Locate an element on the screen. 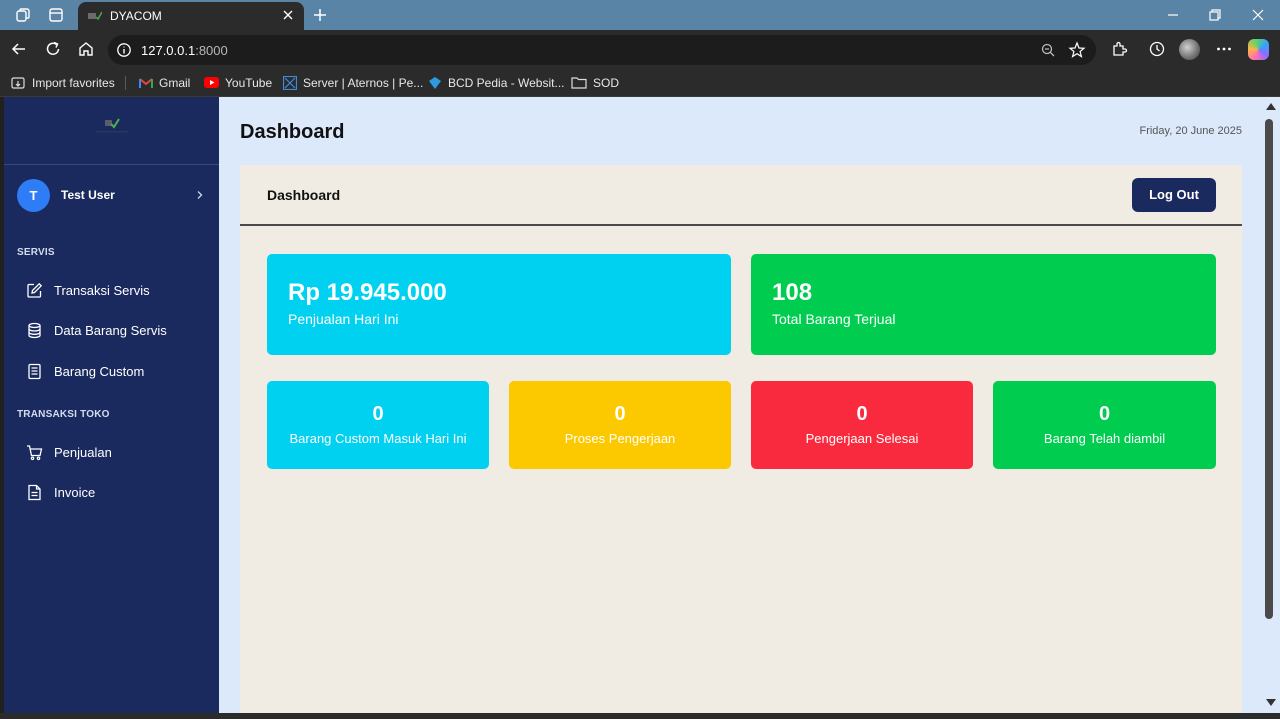 This screenshot has width=1280, height=719. browser-title-bar: DYACOM is located at coordinates (640, 15).